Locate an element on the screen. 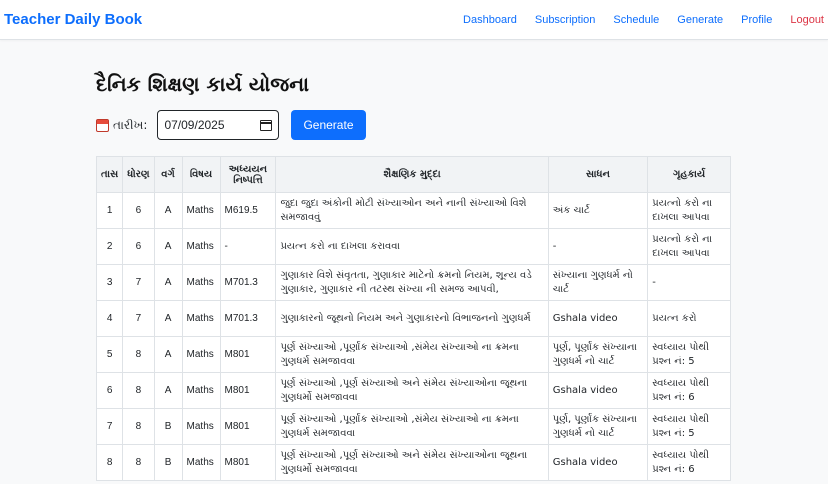 Image resolution: width=828 pixels, height=484 pixels. nav-profile: Profile is located at coordinates (756, 20).